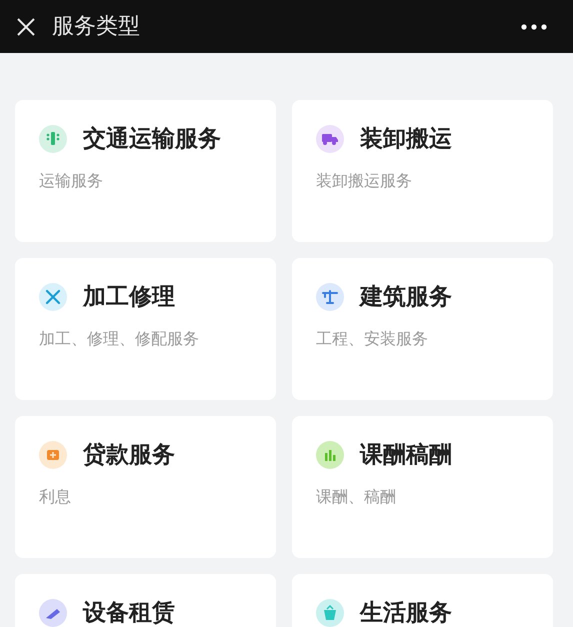 Image resolution: width=573 pixels, height=627 pixels. Describe the element at coordinates (145, 487) in the screenshot. I see `service-card: 贷款服务 利息` at that location.